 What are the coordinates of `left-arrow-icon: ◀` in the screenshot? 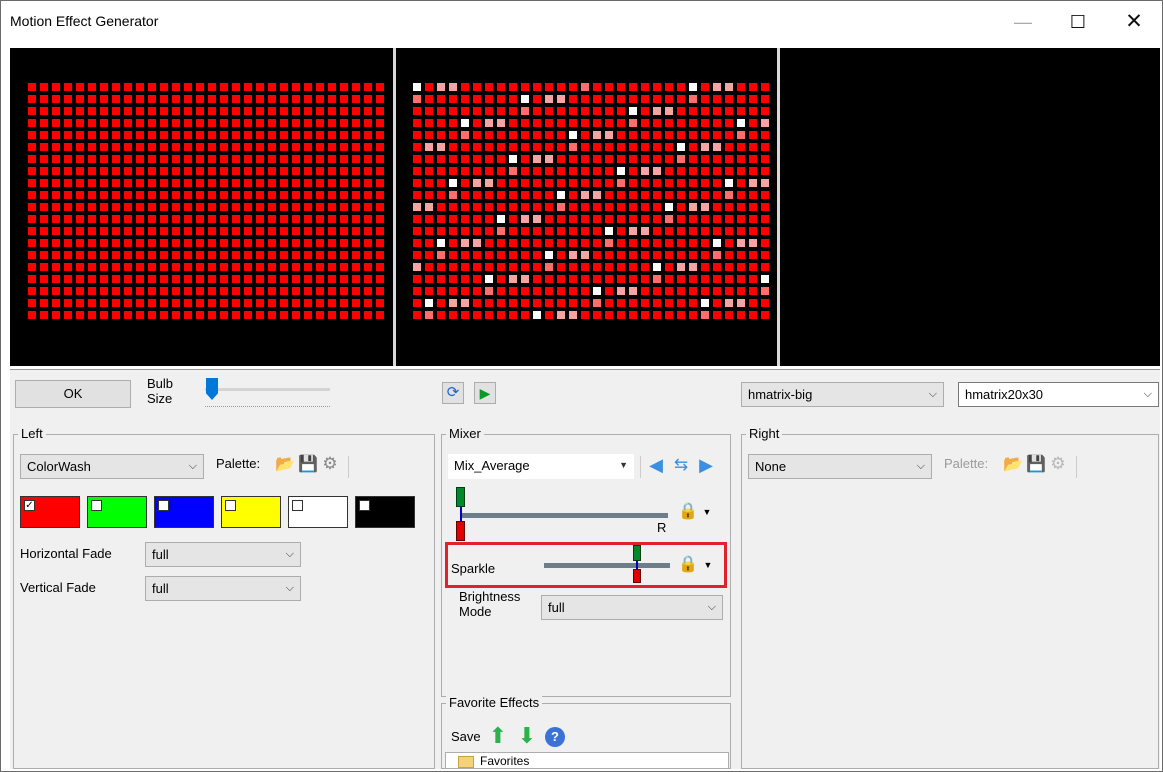 It's located at (656, 465).